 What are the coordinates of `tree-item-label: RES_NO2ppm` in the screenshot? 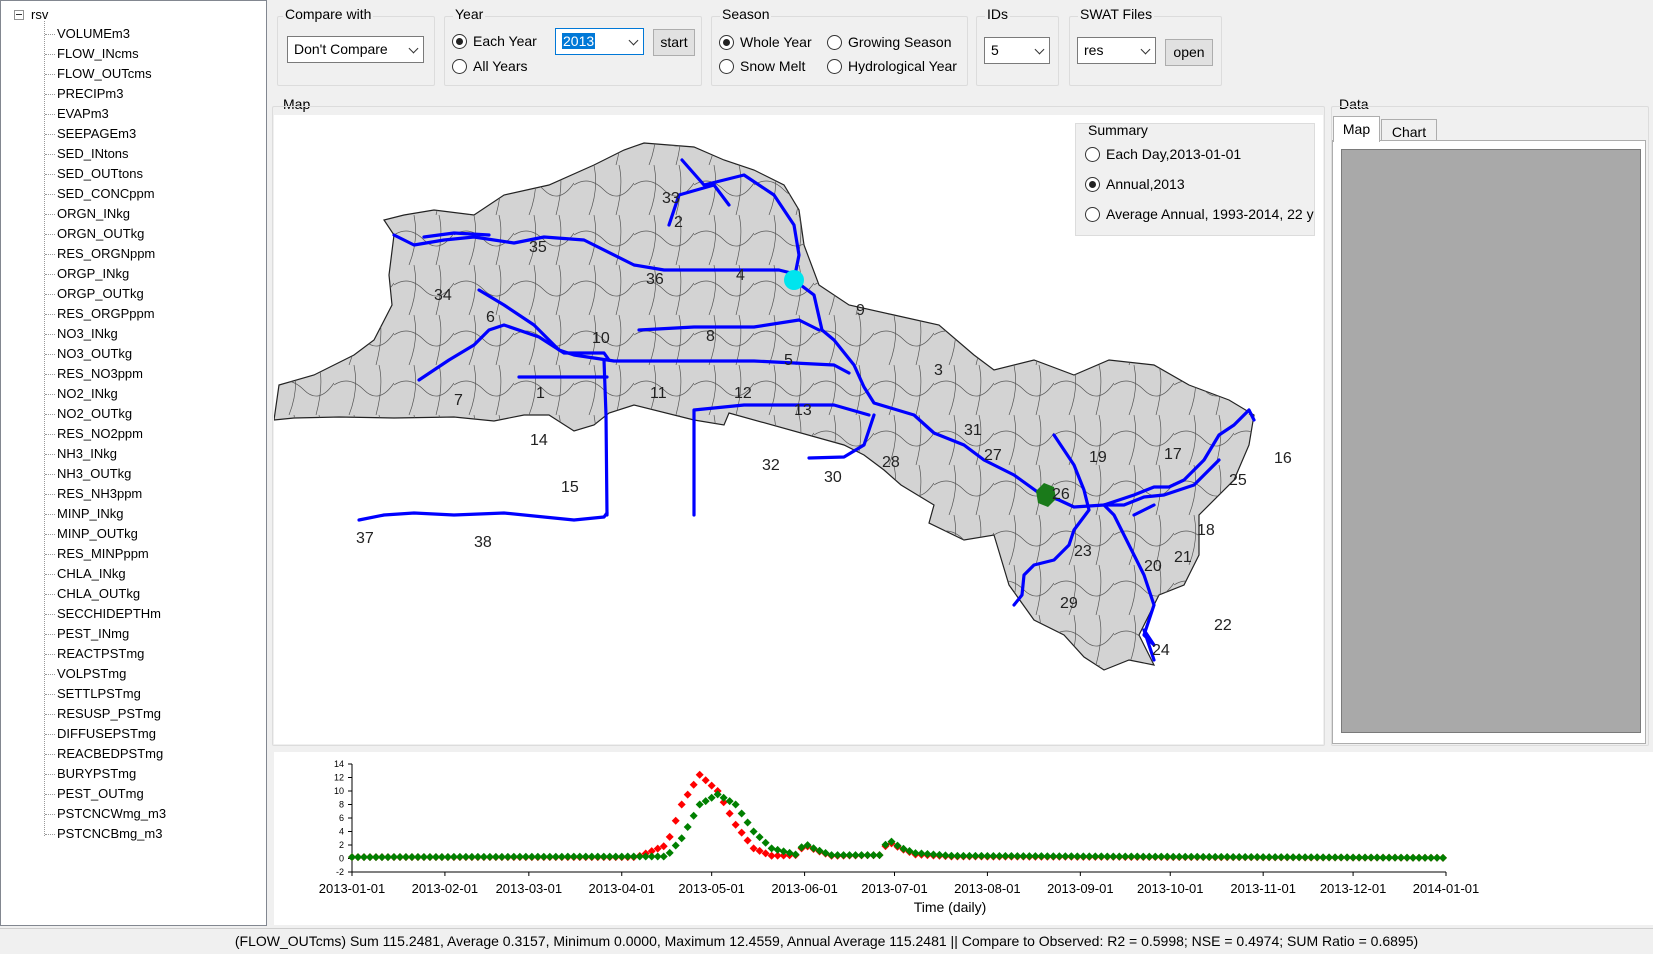 It's located at (100, 433).